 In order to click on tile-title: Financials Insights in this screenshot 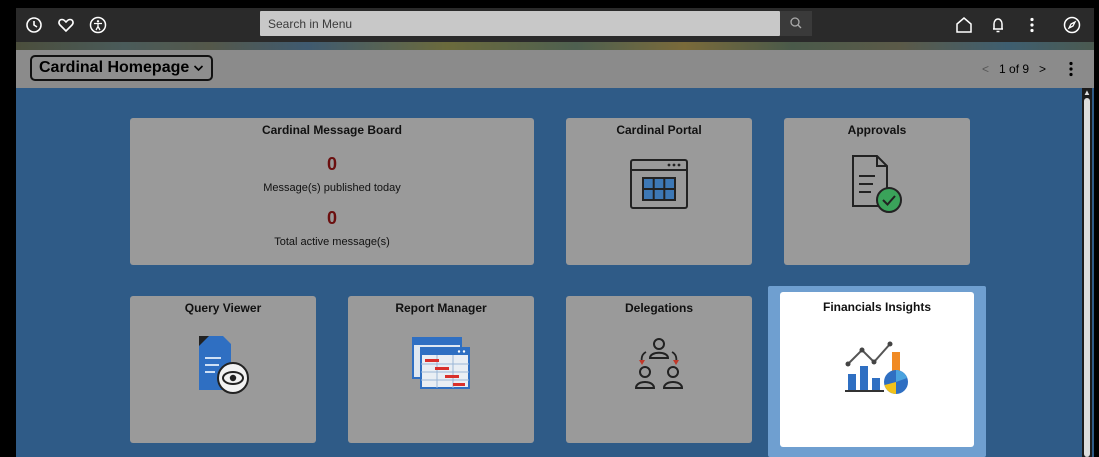, I will do `click(877, 307)`.